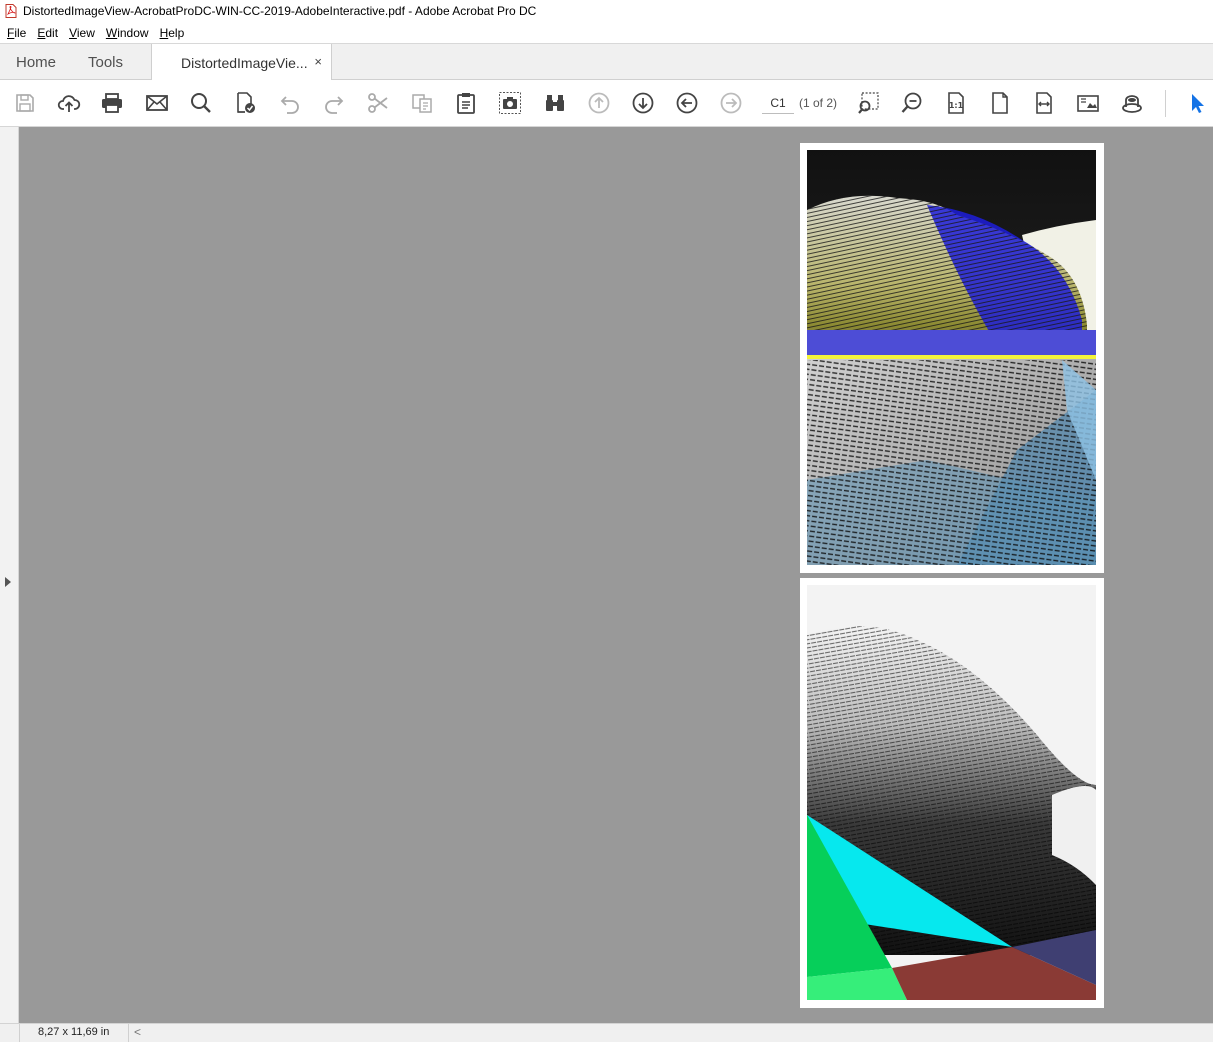 This screenshot has width=1213, height=1042. What do you see at coordinates (606, 62) in the screenshot?
I see `tab-bar: Home Tools DistortedImageVie... ×` at bounding box center [606, 62].